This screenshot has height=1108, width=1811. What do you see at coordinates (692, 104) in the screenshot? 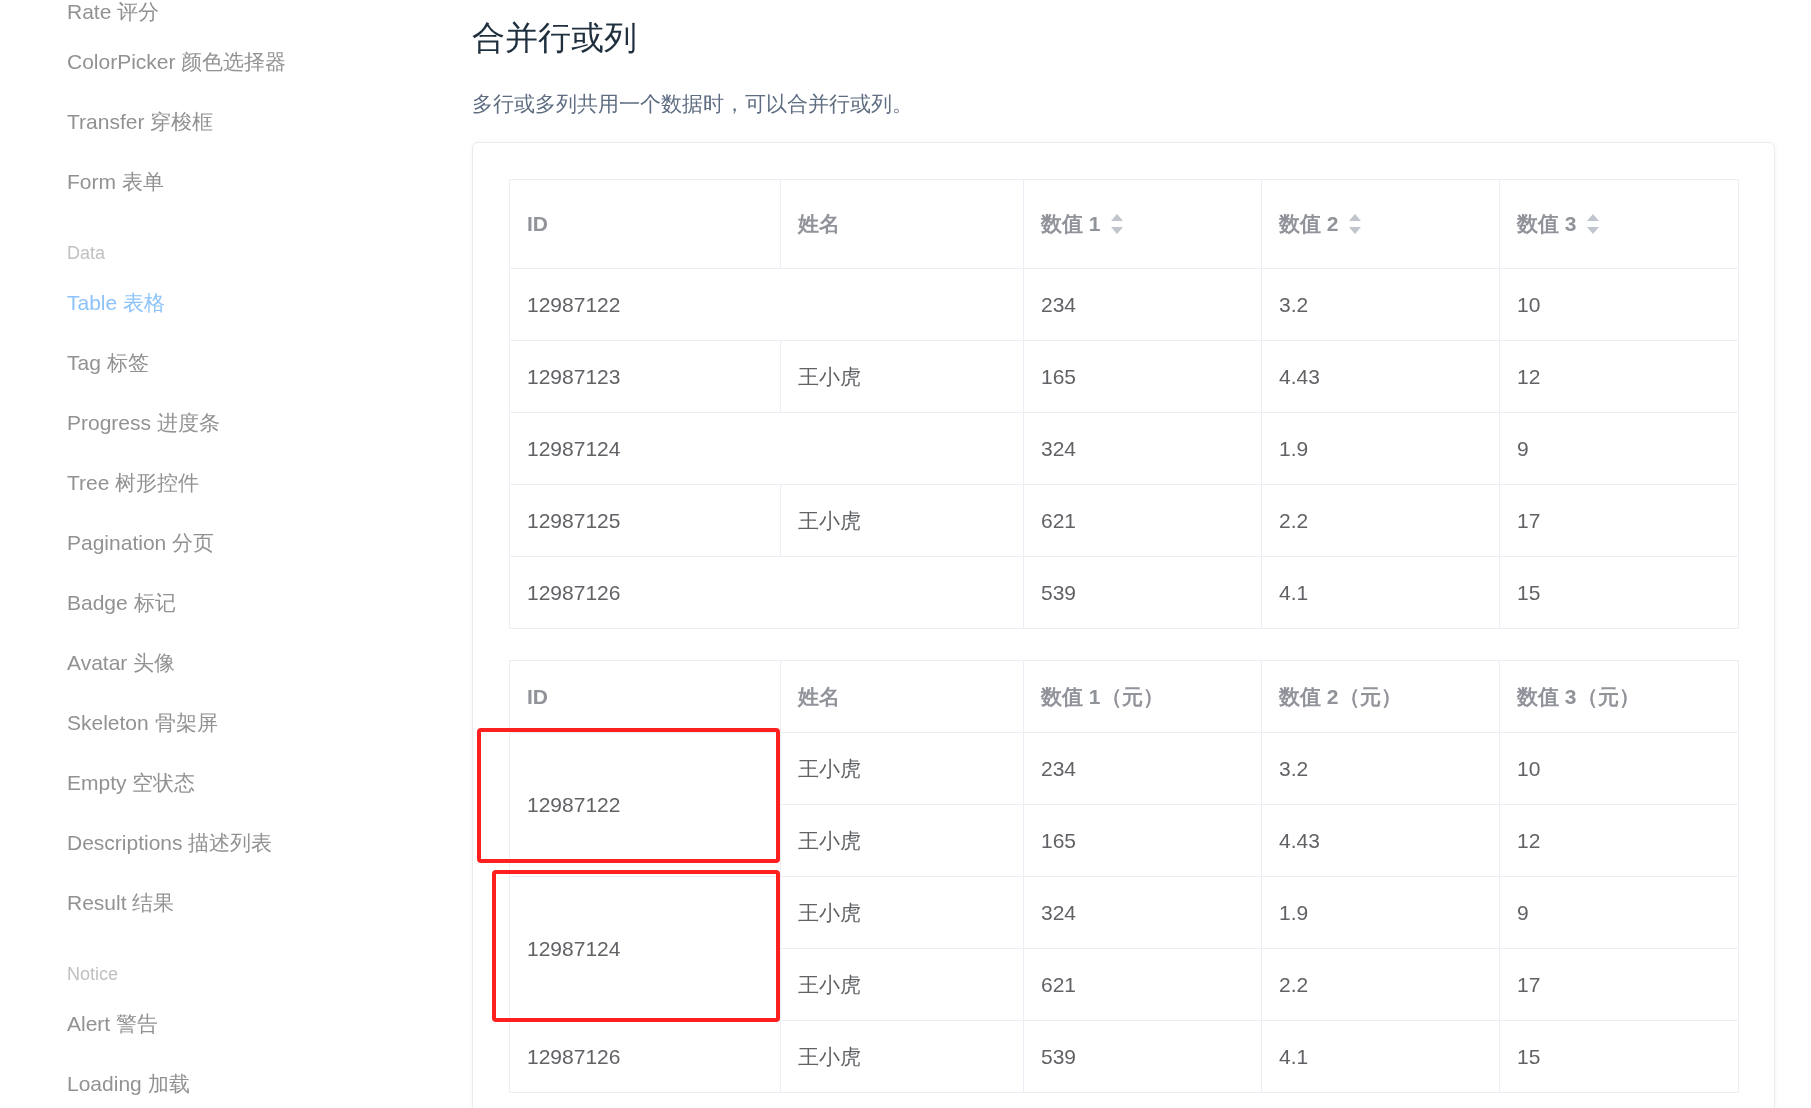
I see `section-description: 多行或多列共用一个数据时，可以合并行或列。` at bounding box center [692, 104].